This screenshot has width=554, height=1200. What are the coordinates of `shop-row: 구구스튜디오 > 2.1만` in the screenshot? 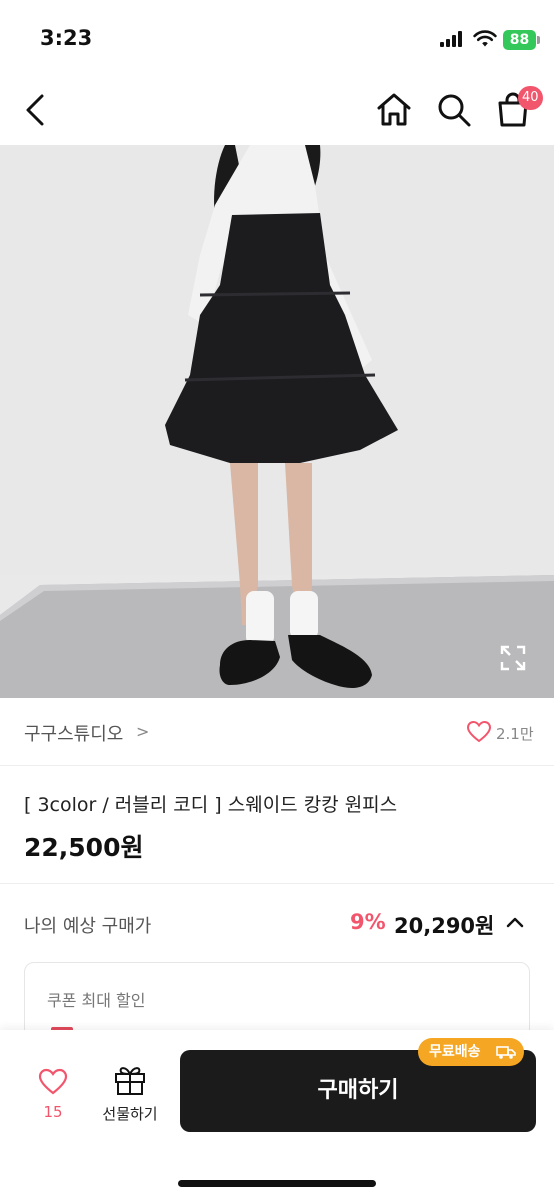 It's located at (277, 732).